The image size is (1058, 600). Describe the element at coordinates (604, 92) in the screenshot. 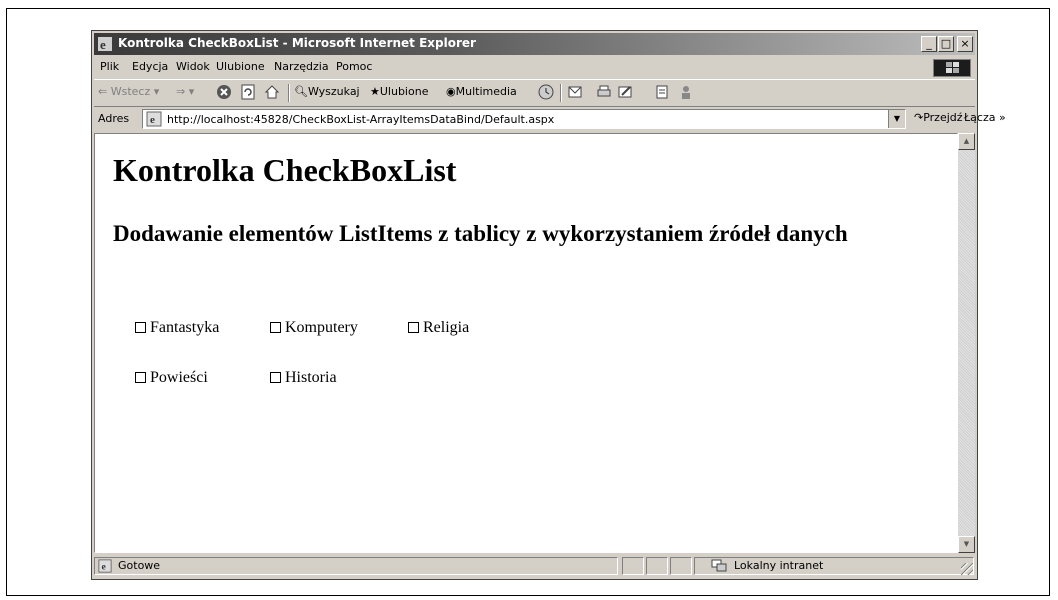

I see `print-icon` at that location.